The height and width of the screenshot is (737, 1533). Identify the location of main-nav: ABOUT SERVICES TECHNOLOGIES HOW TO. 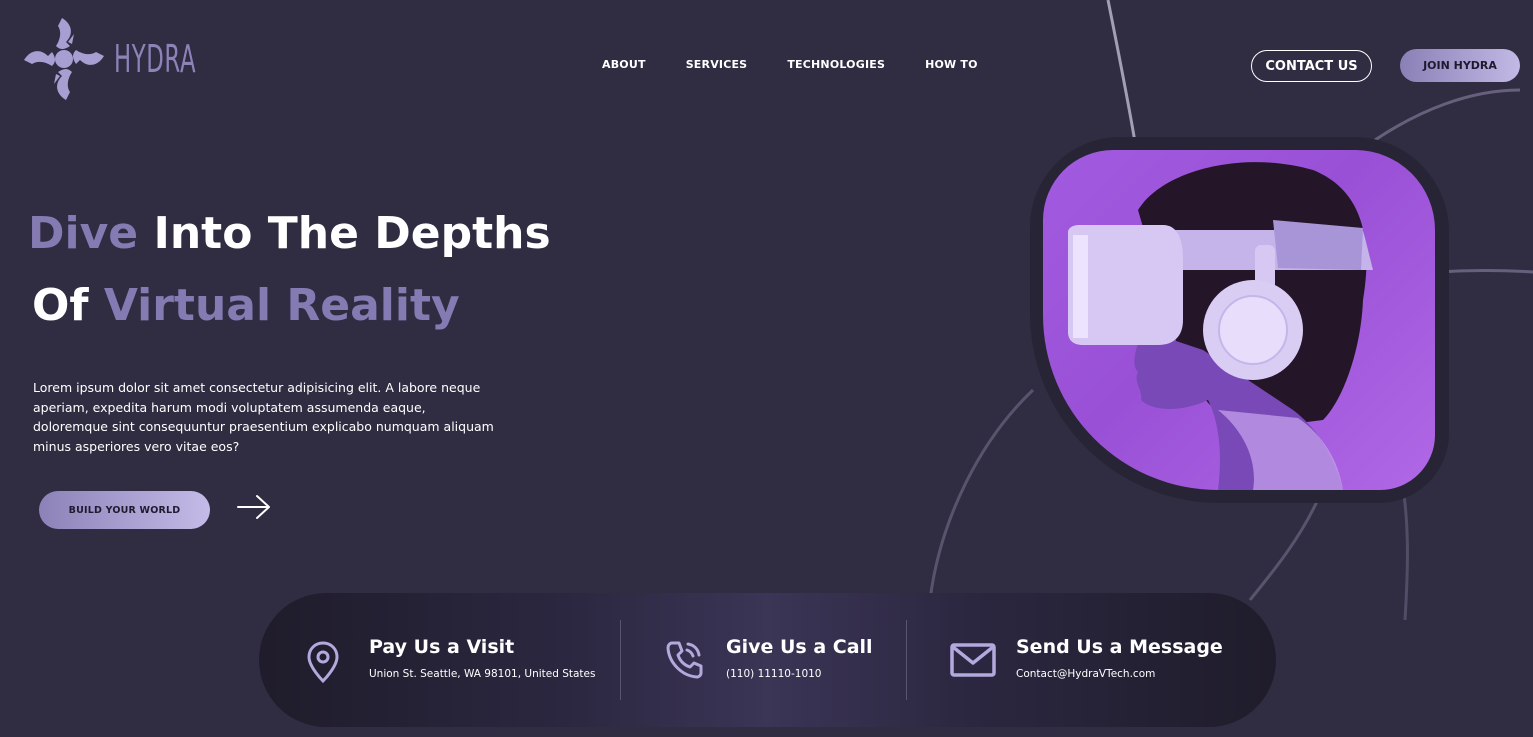
(790, 64).